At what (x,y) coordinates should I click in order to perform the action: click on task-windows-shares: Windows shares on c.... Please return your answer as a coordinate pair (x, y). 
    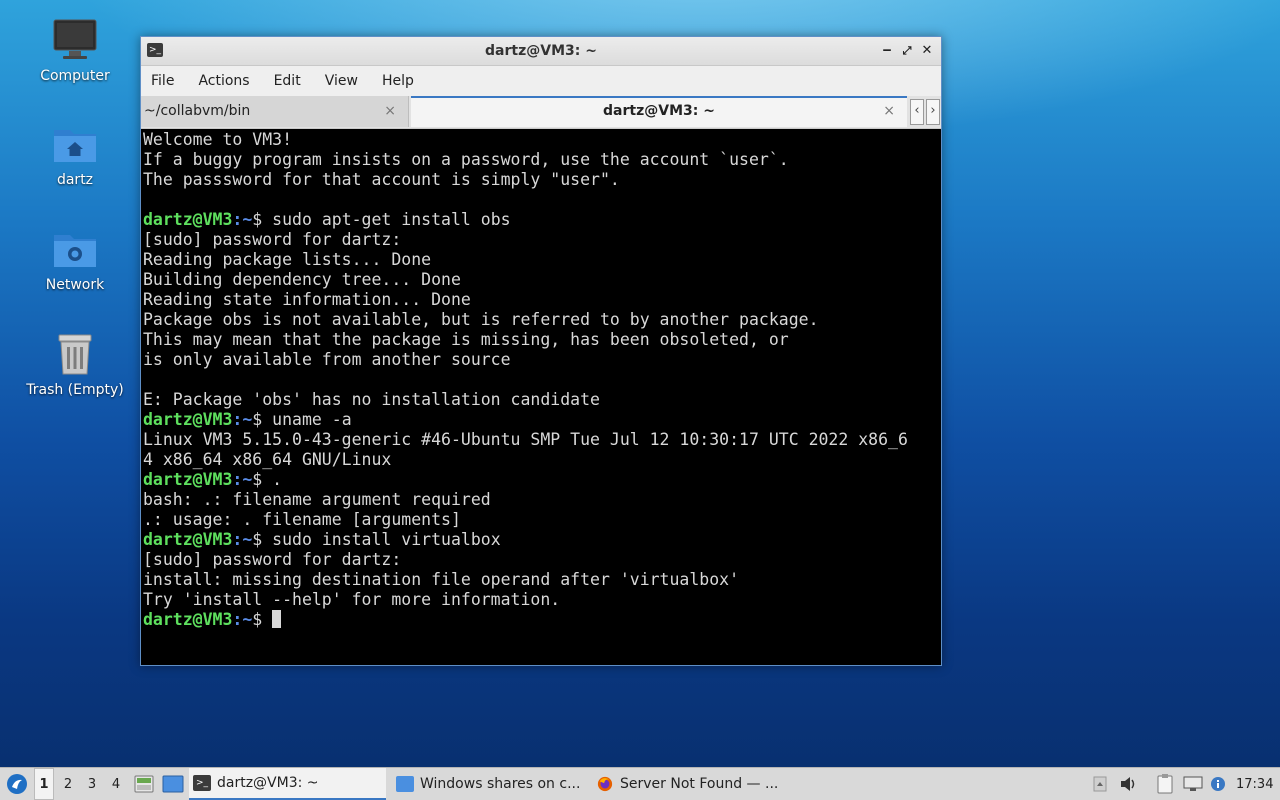
    Looking at the image, I should click on (489, 784).